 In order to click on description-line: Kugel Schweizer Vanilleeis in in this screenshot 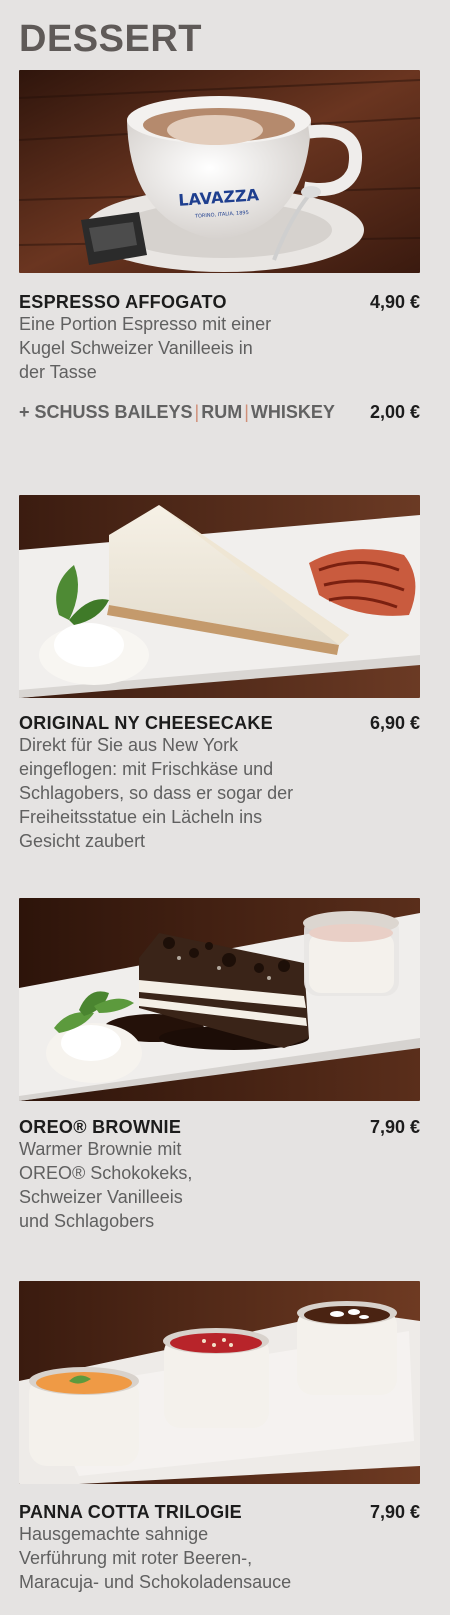, I will do `click(136, 348)`.